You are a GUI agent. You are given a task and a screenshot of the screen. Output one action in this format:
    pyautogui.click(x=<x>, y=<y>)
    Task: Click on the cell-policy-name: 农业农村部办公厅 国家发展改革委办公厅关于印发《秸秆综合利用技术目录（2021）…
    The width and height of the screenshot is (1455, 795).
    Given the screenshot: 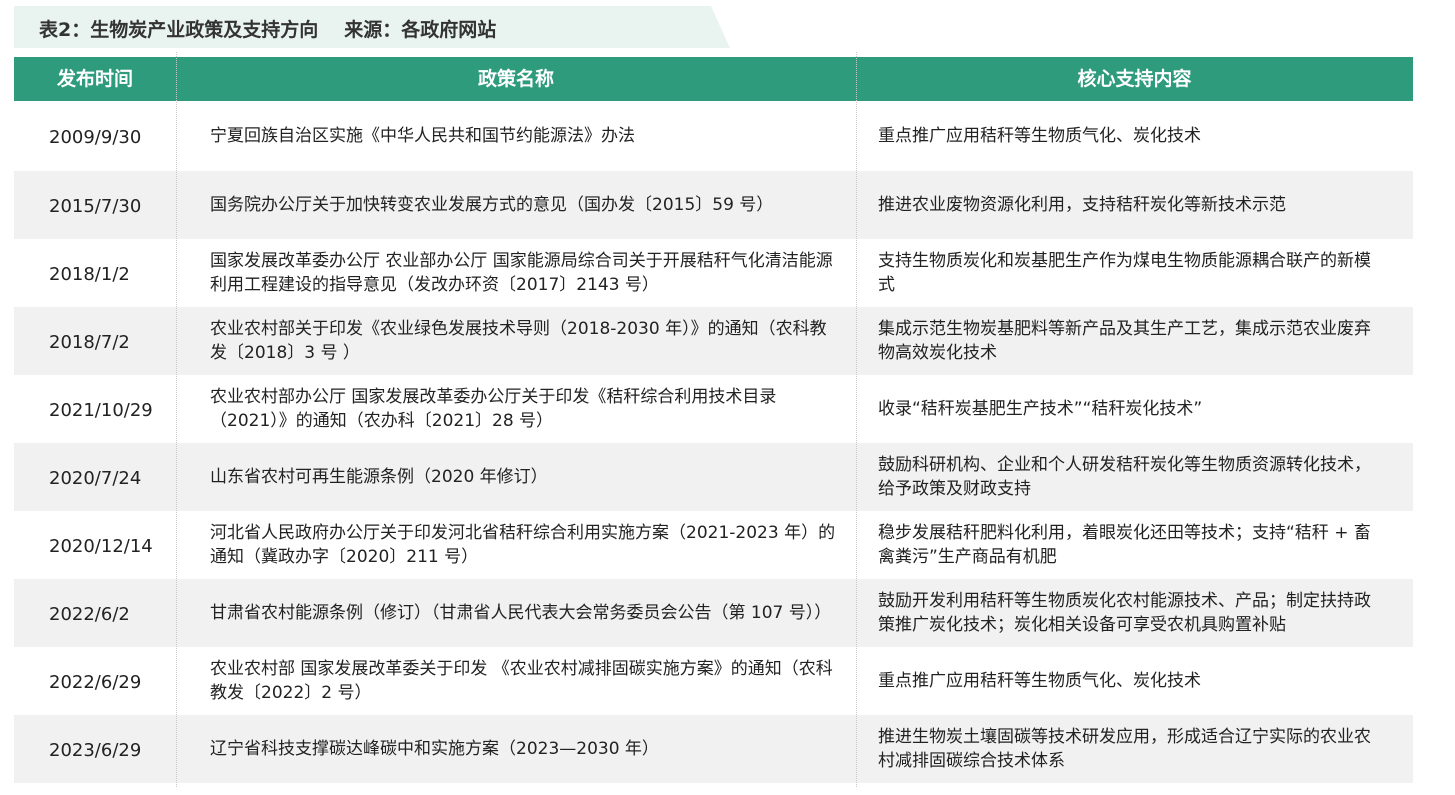 What is the action you would take?
    pyautogui.click(x=493, y=409)
    